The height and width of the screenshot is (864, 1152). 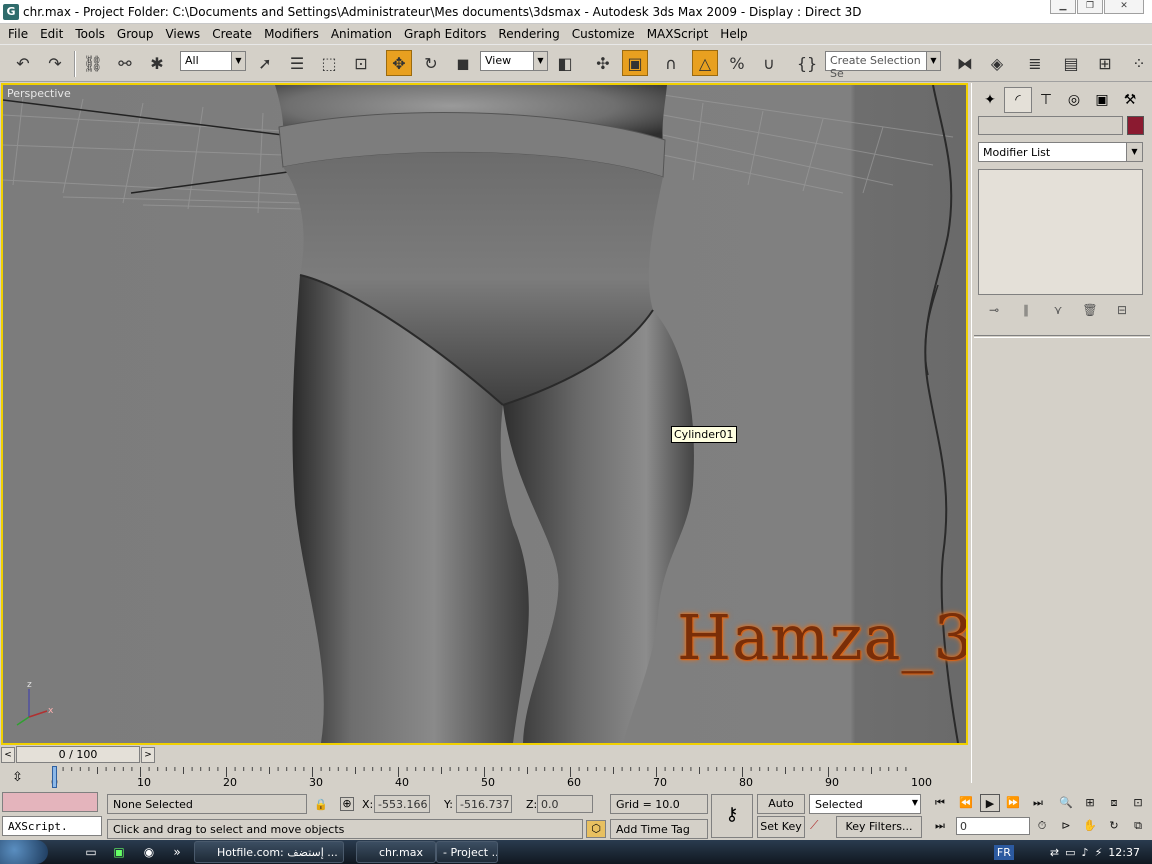 What do you see at coordinates (965, 63) in the screenshot?
I see `mirror-icon: ⧓` at bounding box center [965, 63].